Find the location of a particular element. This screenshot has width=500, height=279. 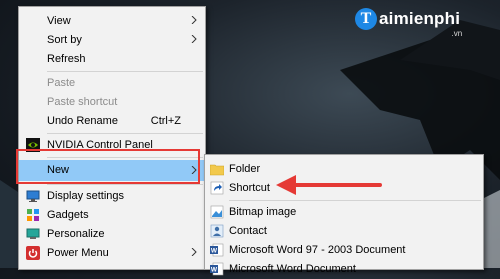

menu-item-power-menu: Power Menu is located at coordinates (112, 253).